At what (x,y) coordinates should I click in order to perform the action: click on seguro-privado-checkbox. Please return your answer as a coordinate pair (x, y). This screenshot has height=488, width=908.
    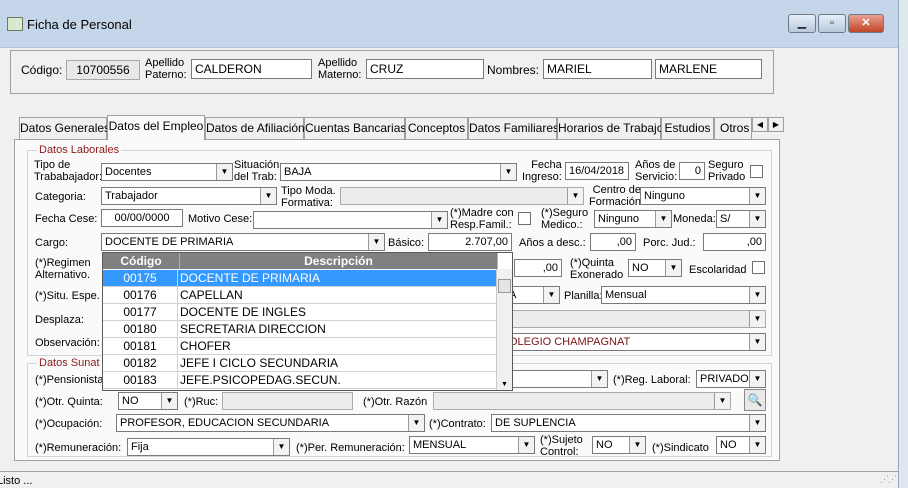
    Looking at the image, I should click on (756, 171).